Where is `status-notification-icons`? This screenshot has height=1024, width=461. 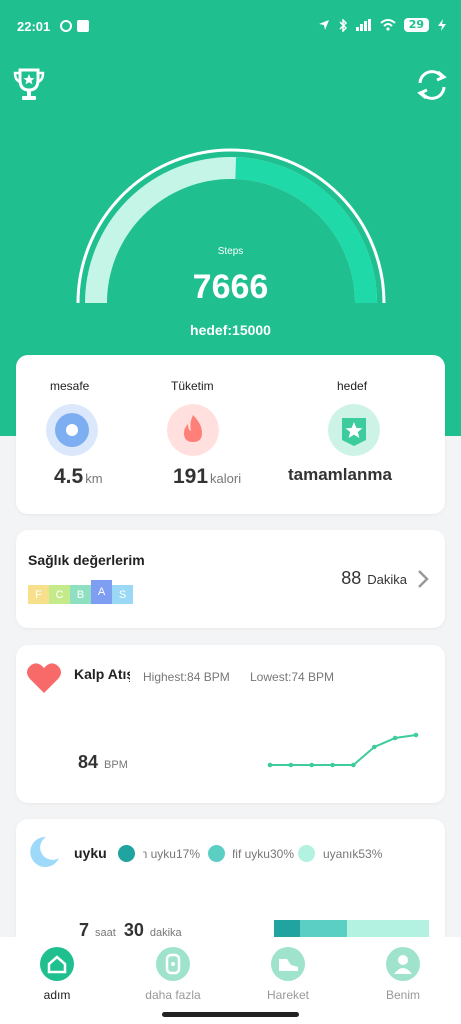 status-notification-icons is located at coordinates (74, 26).